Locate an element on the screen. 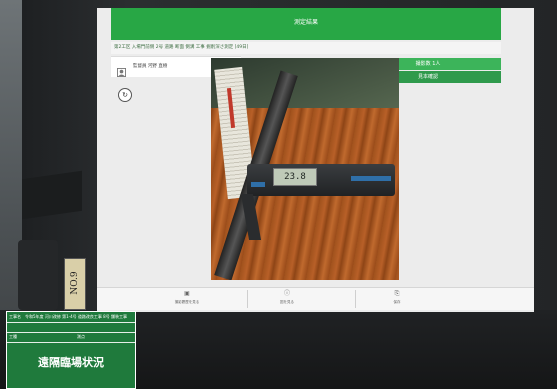 The image size is (557, 389). plate-number: NO.9 is located at coordinates (75, 283).